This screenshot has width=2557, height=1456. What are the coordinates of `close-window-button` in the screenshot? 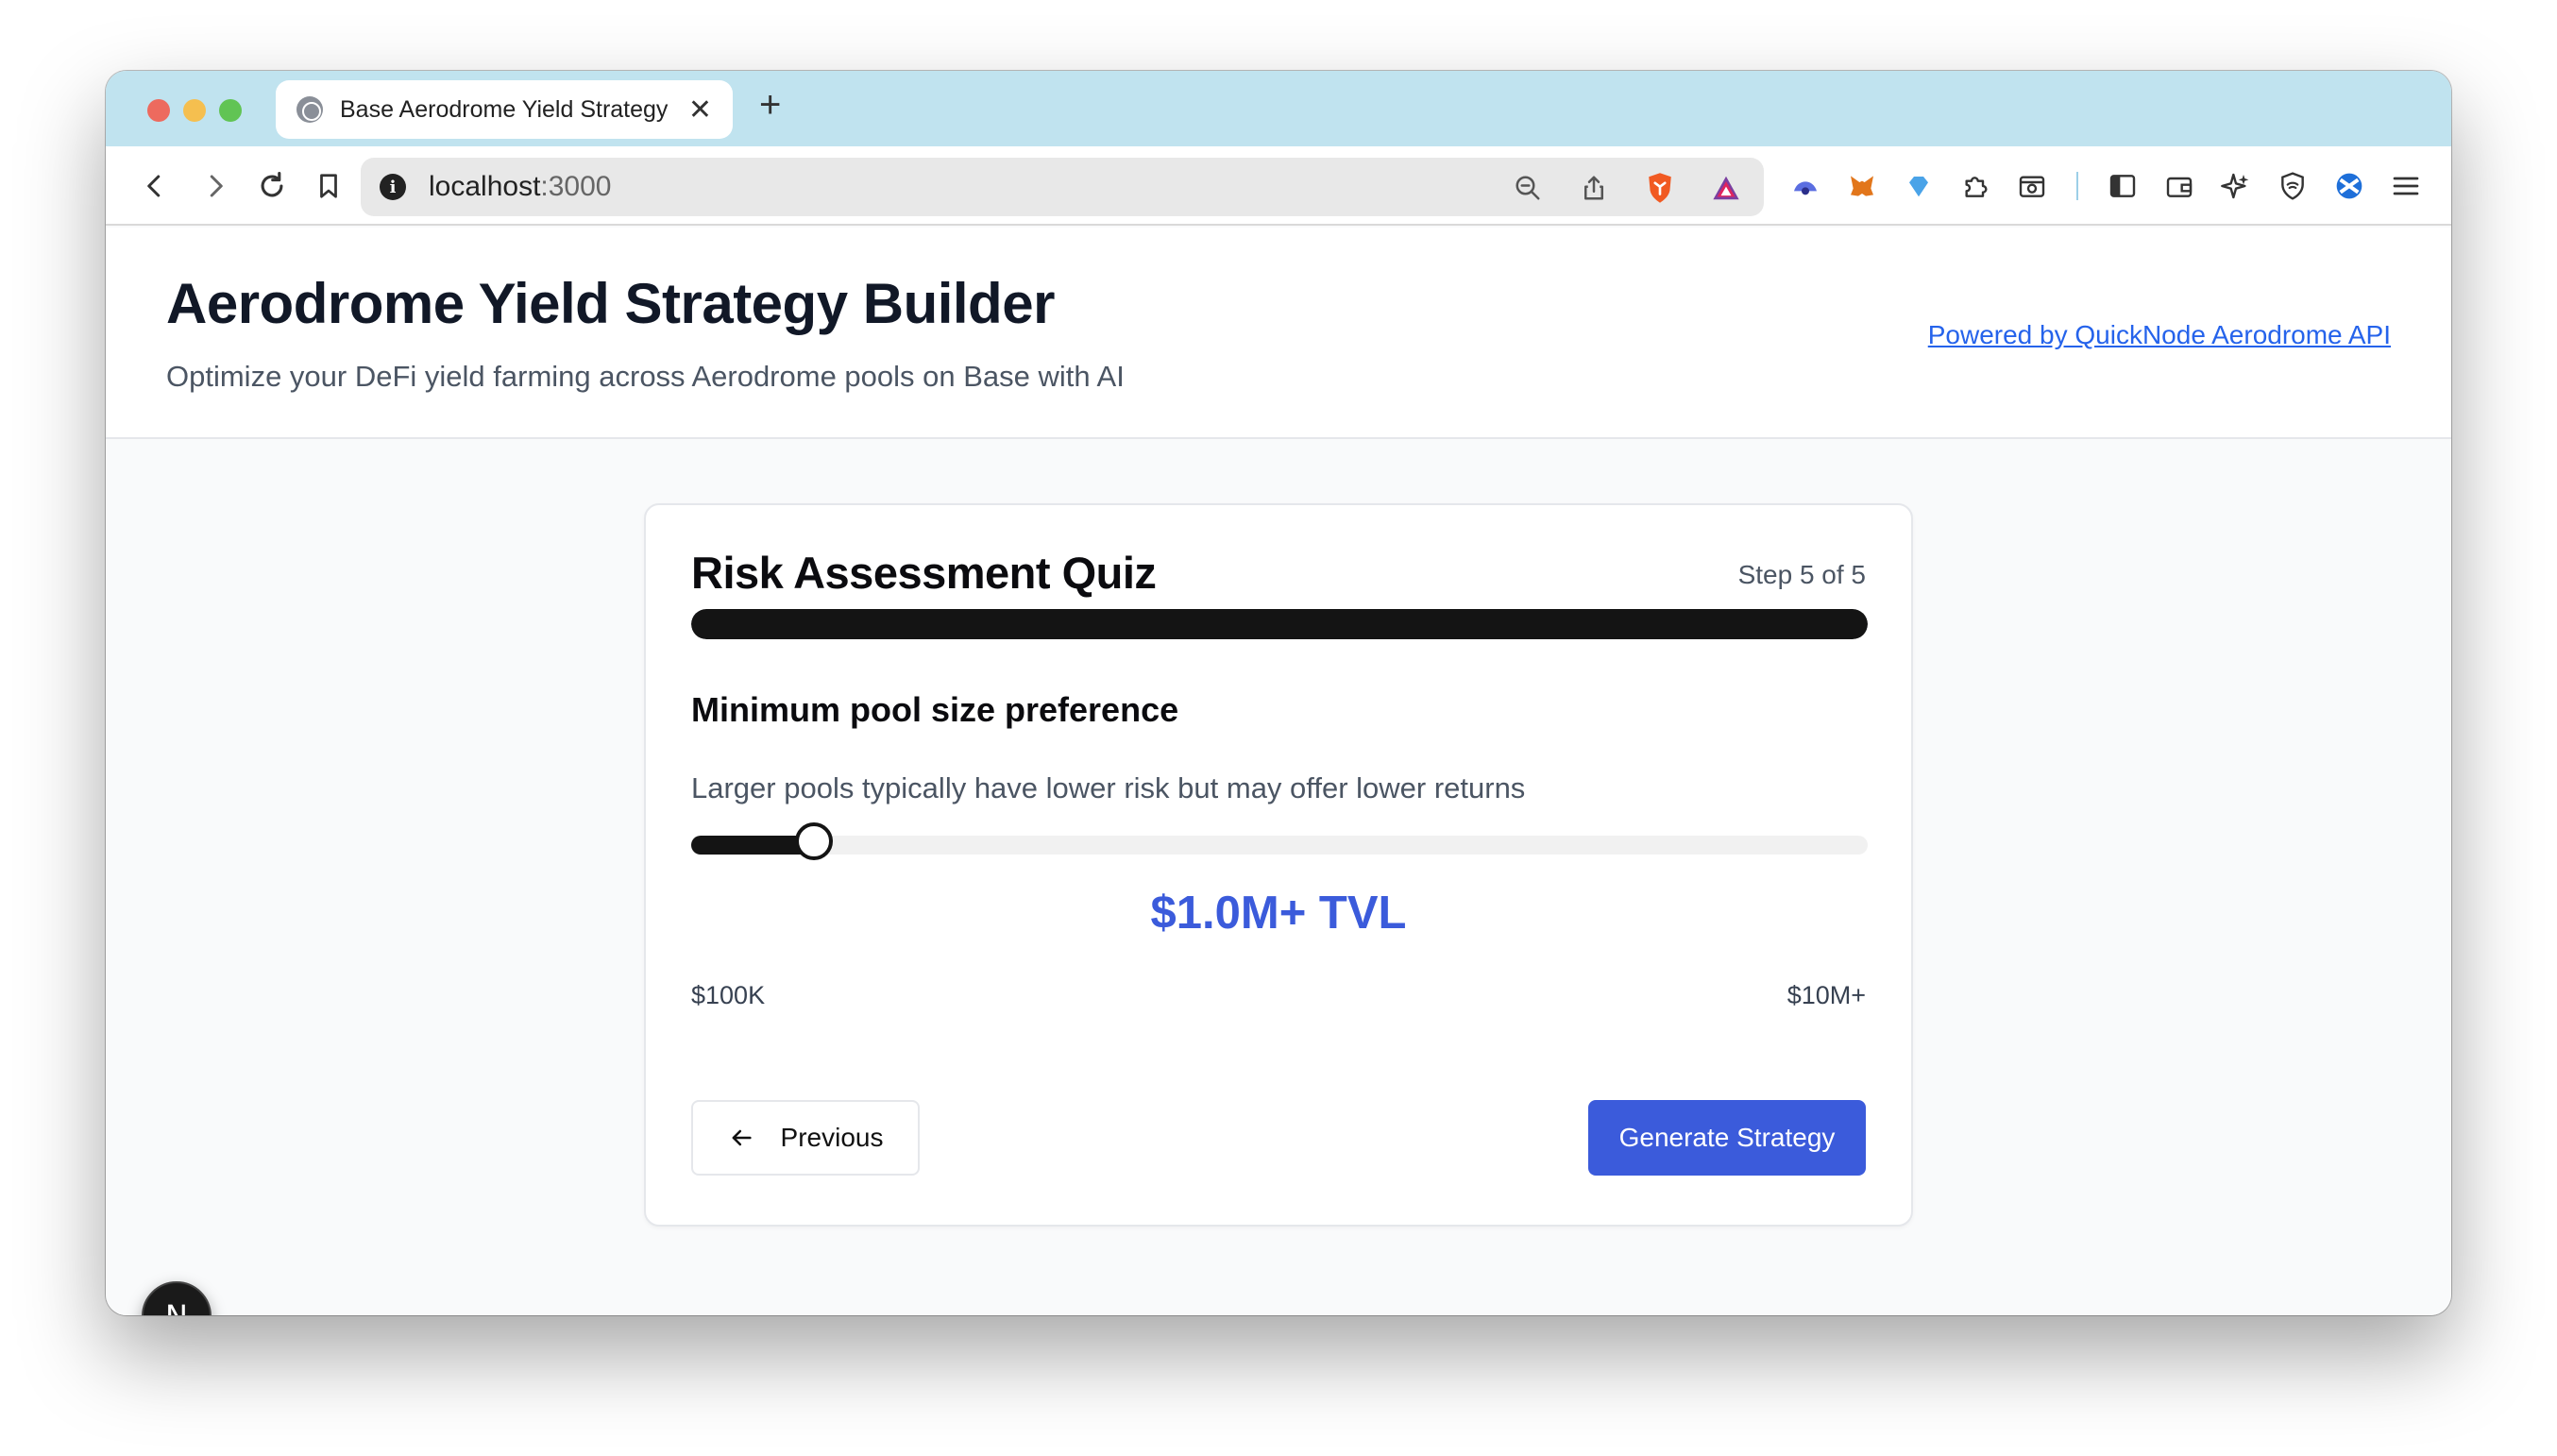 It's located at (158, 110).